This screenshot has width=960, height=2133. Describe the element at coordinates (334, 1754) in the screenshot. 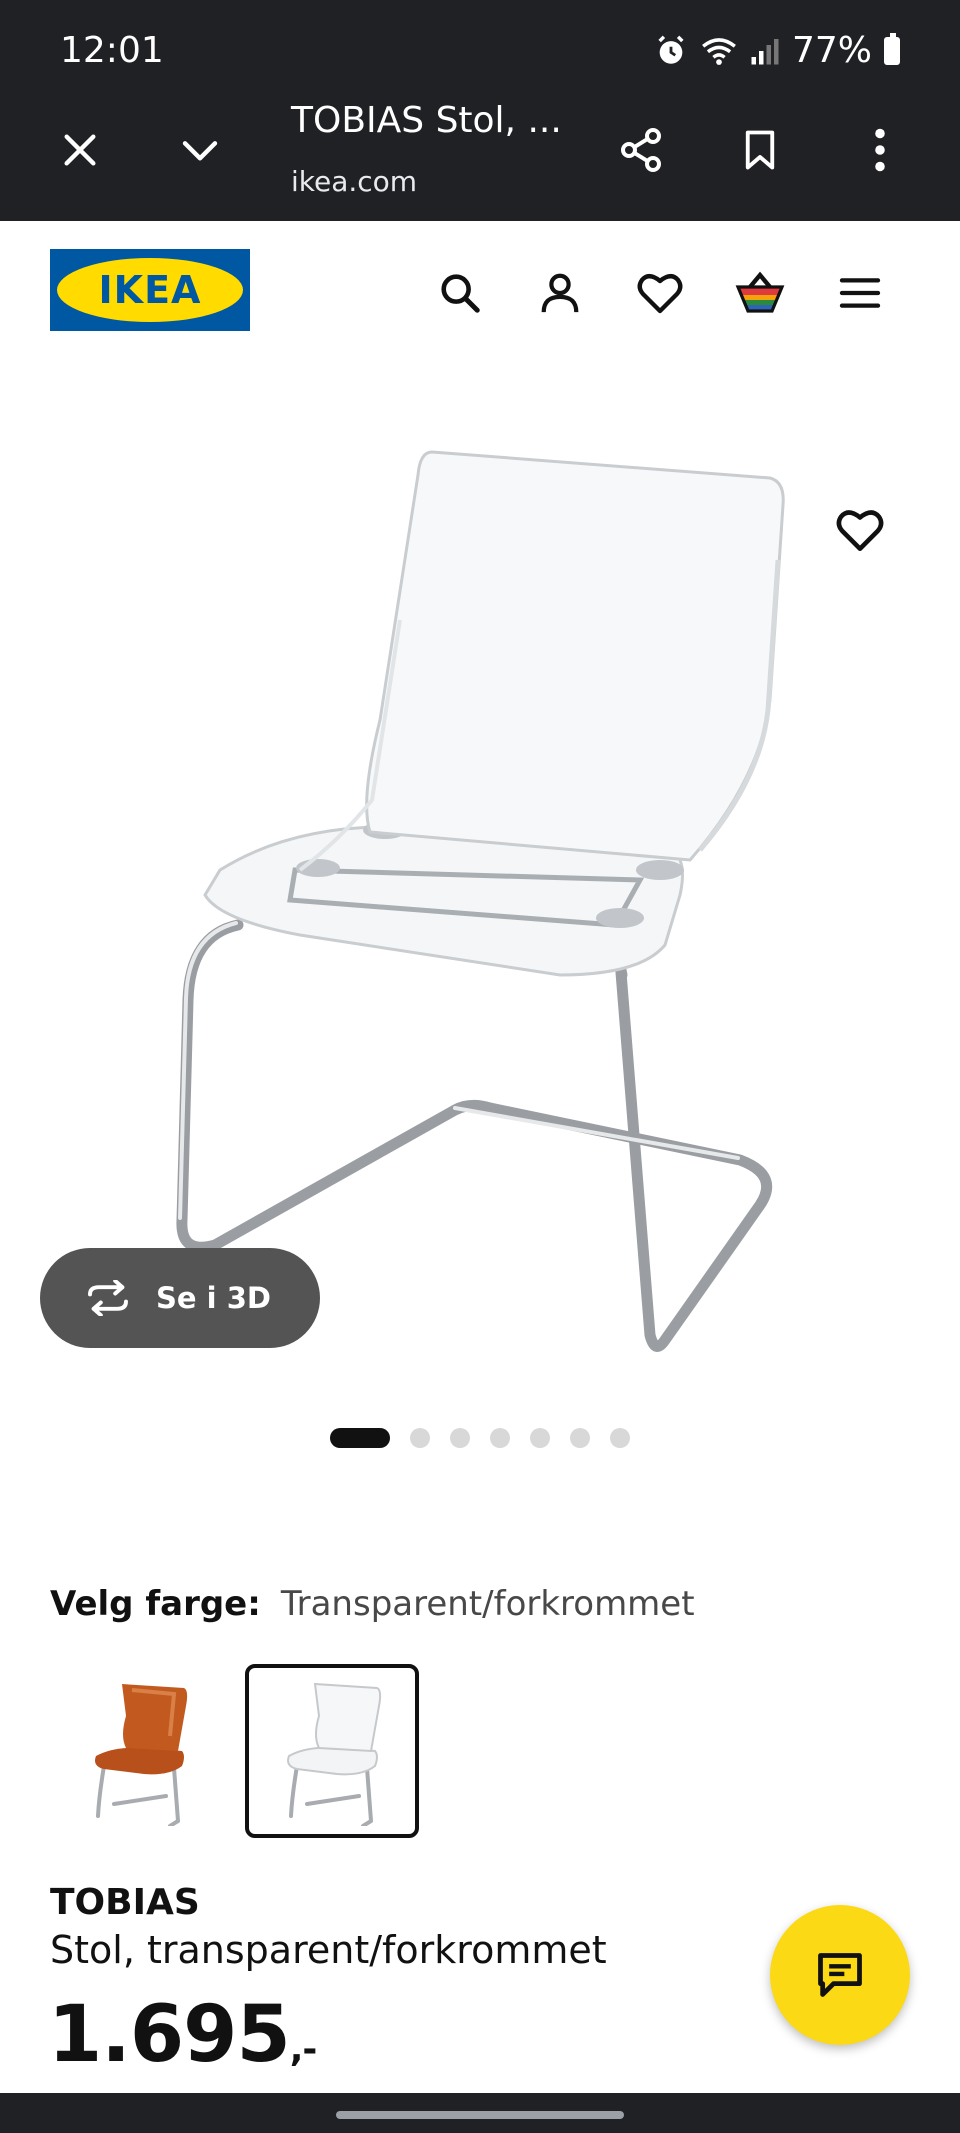

I see `transparent-chair-thumbnail` at that location.